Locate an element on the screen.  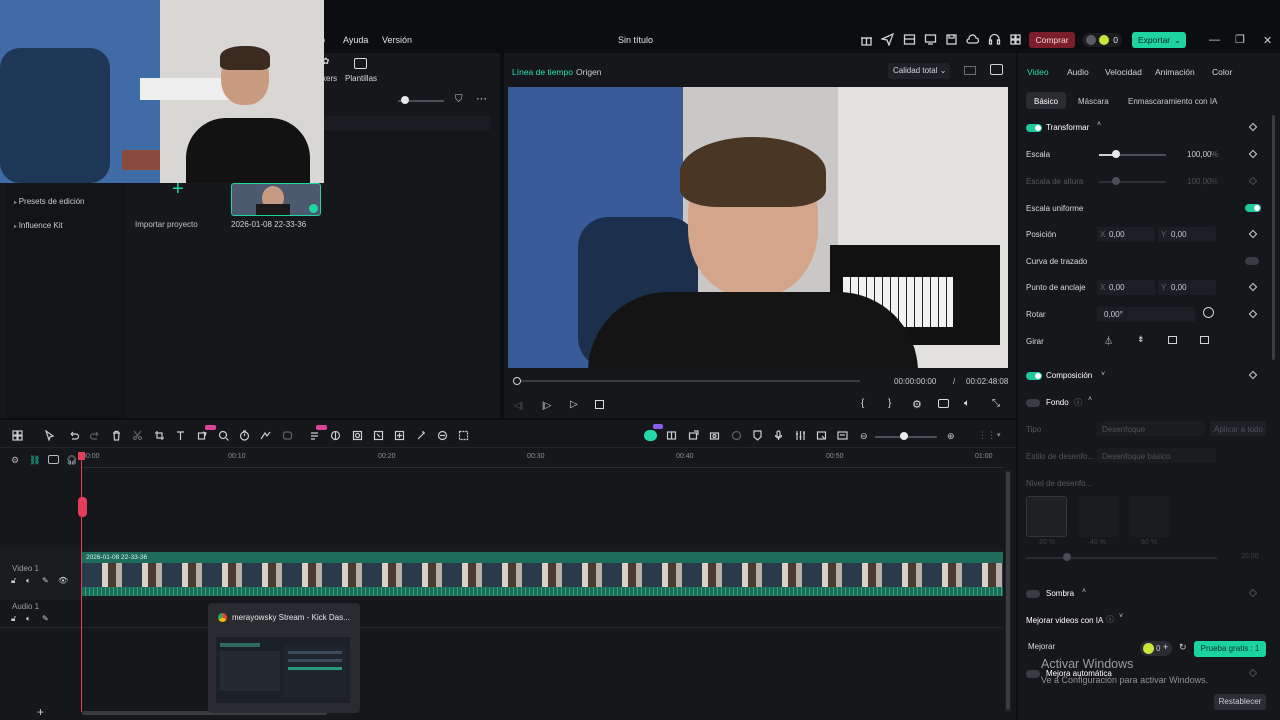
tab-speed: Velocidad is located at coordinates (1123, 72).